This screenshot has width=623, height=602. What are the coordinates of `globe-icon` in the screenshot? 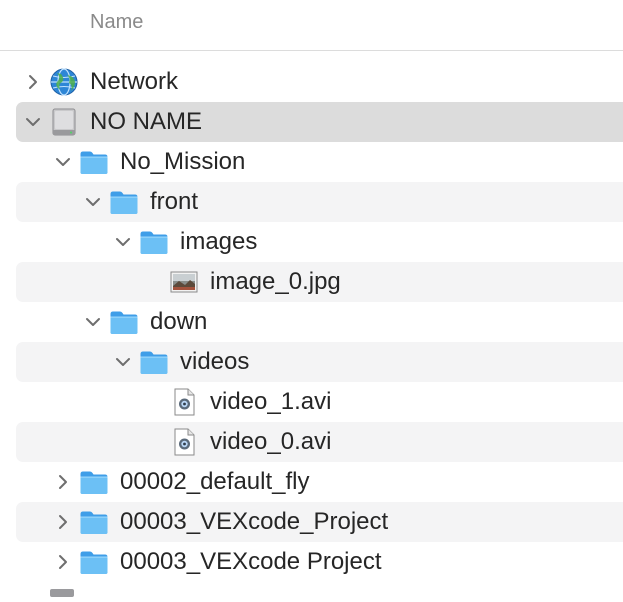 It's located at (64, 82).